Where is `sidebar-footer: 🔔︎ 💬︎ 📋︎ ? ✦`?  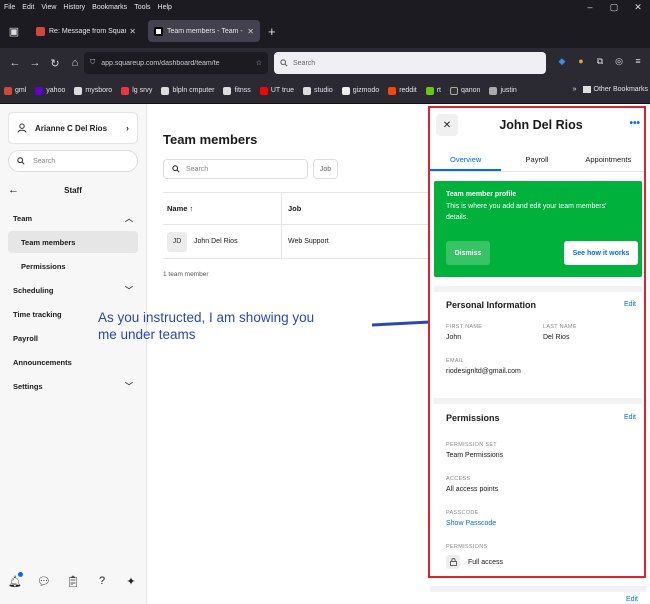
sidebar-footer: 🔔︎ 💬︎ 📋︎ ? ✦ is located at coordinates (73, 580).